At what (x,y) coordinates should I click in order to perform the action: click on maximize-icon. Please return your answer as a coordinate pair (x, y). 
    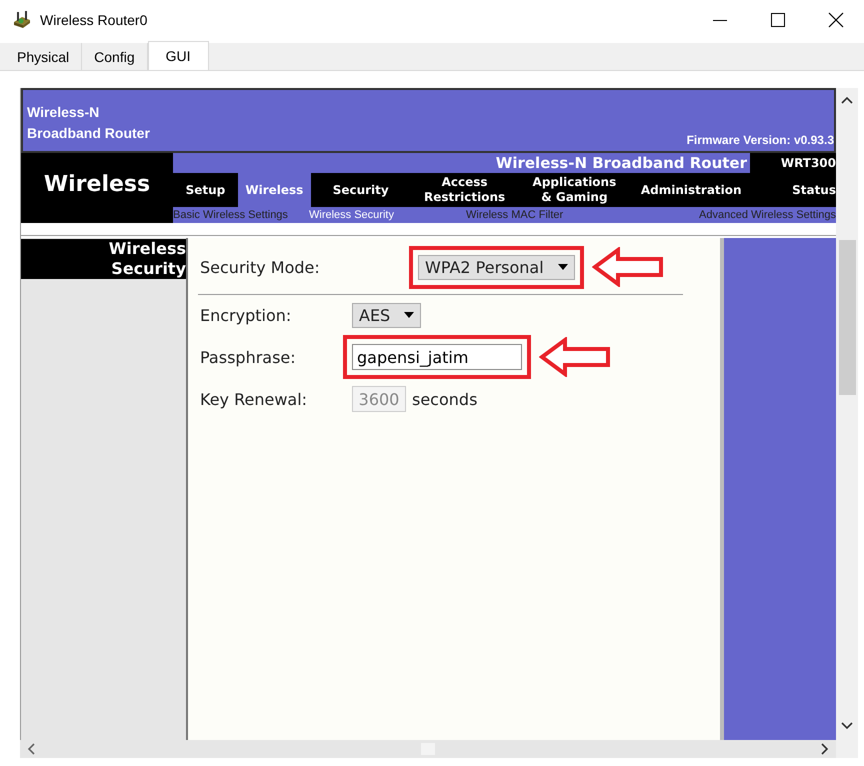
    Looking at the image, I should click on (778, 20).